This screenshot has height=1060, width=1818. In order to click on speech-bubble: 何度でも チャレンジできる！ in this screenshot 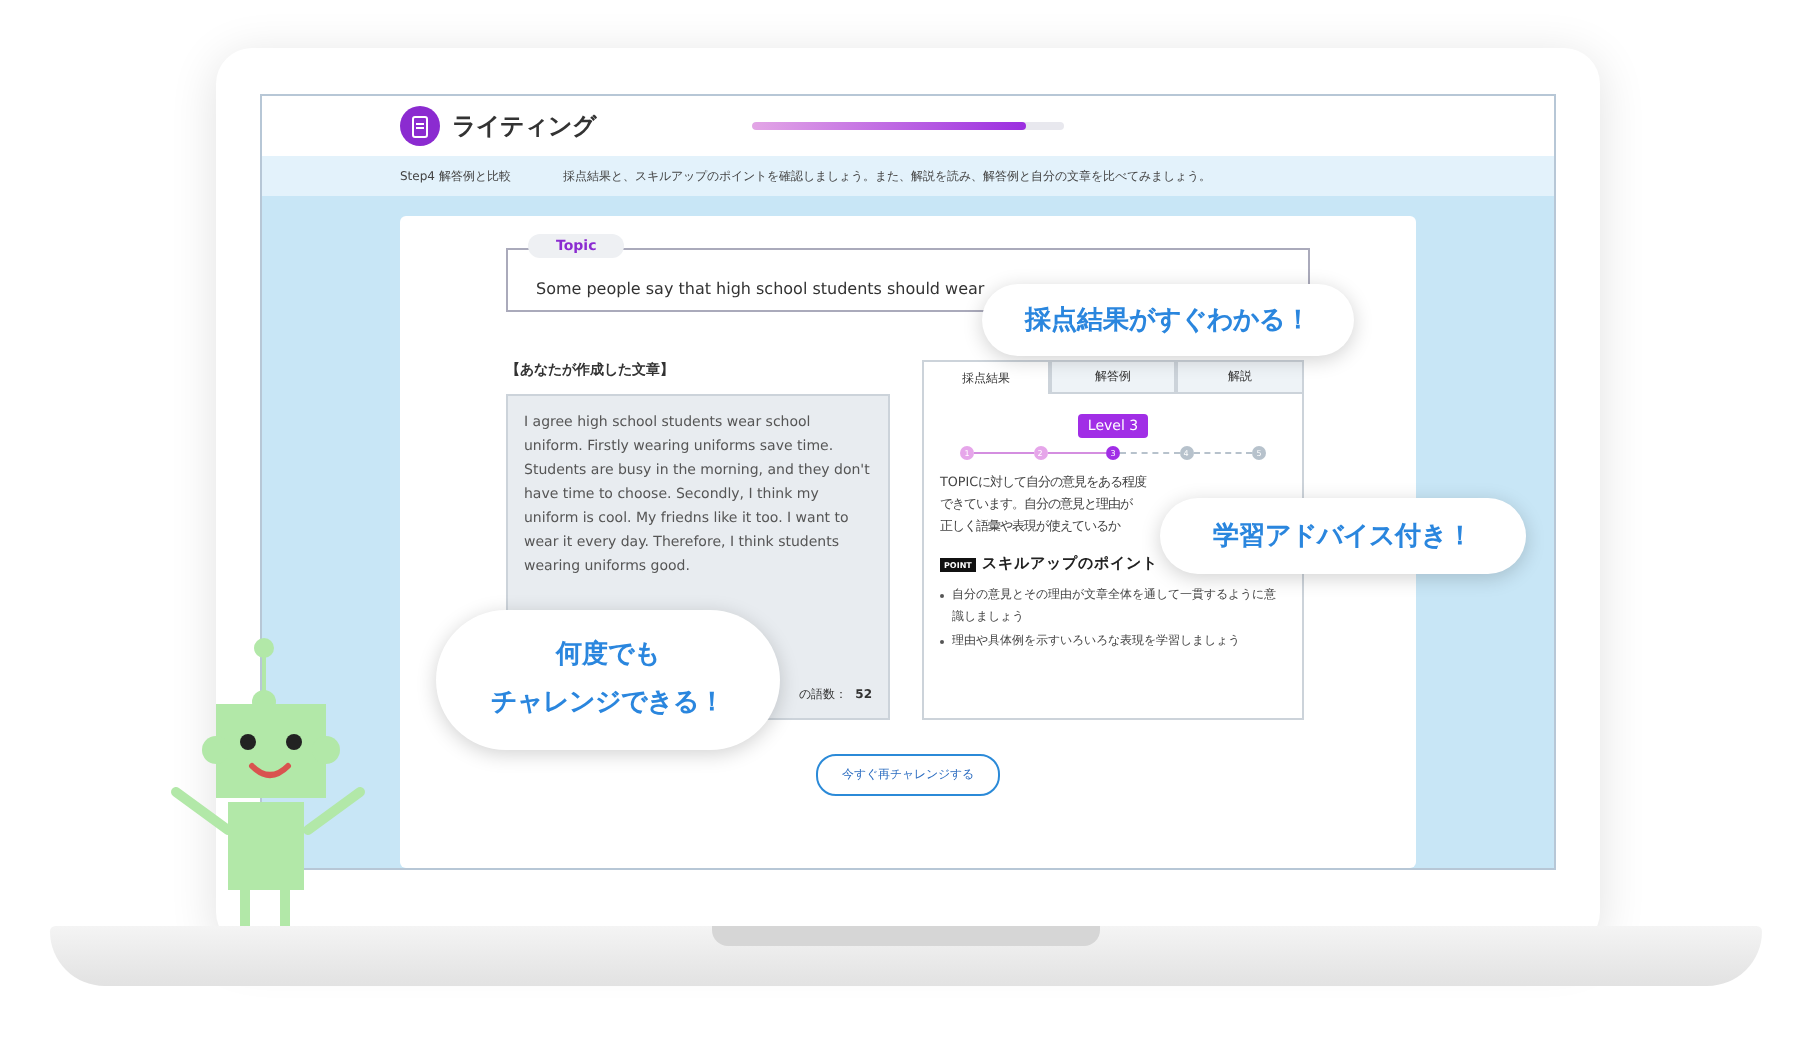, I will do `click(608, 680)`.